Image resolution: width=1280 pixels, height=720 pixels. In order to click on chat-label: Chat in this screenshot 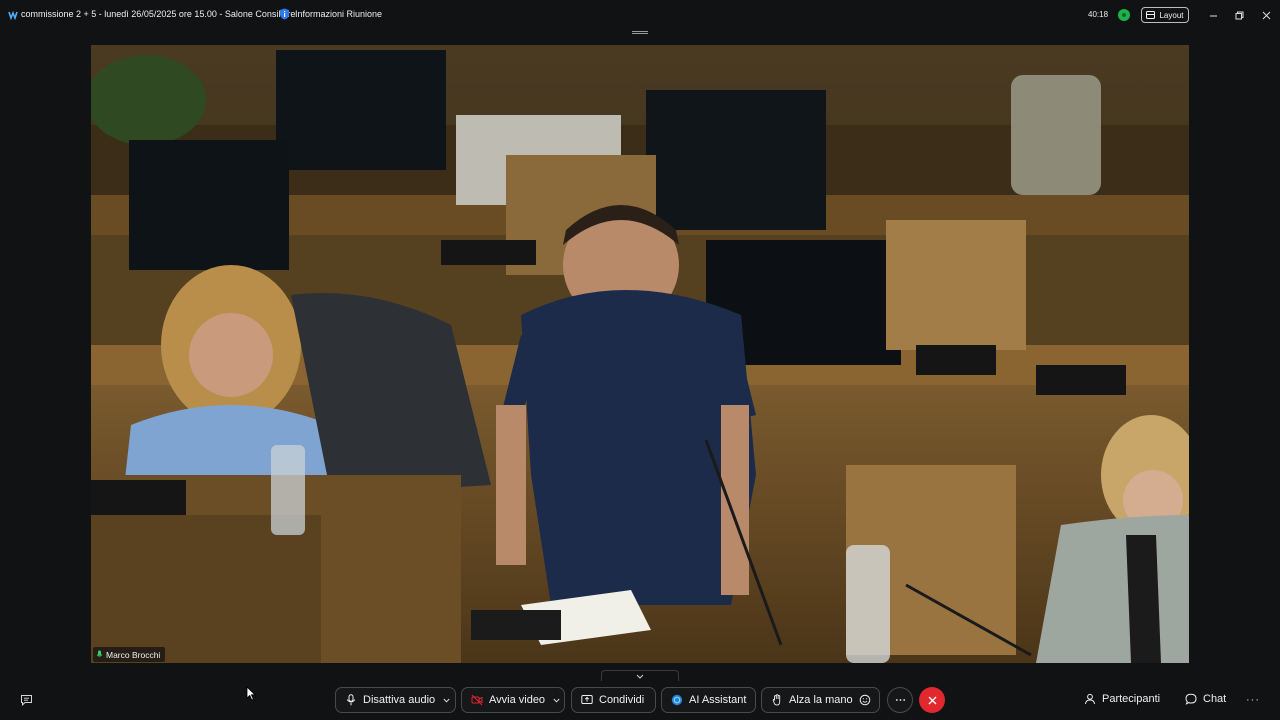, I will do `click(1215, 699)`.